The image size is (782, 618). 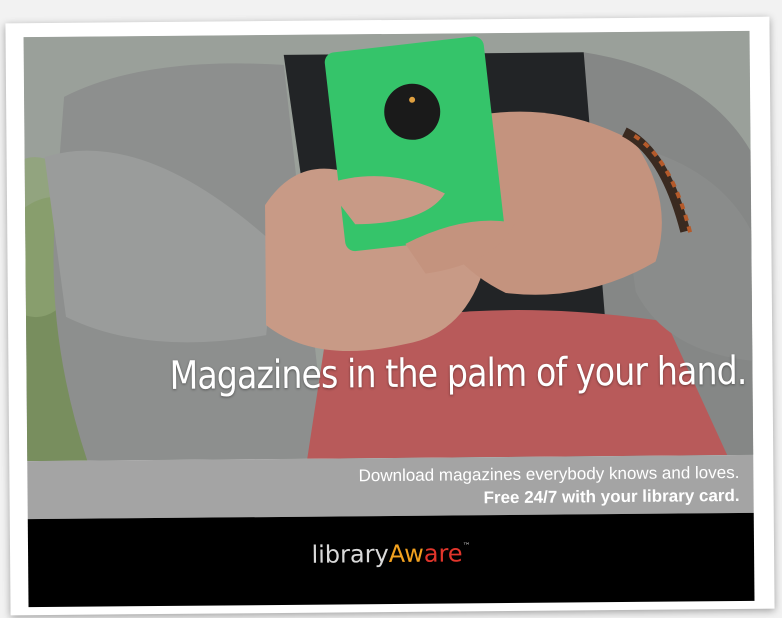 I want to click on logo-part-aw: Aw, so click(x=406, y=554).